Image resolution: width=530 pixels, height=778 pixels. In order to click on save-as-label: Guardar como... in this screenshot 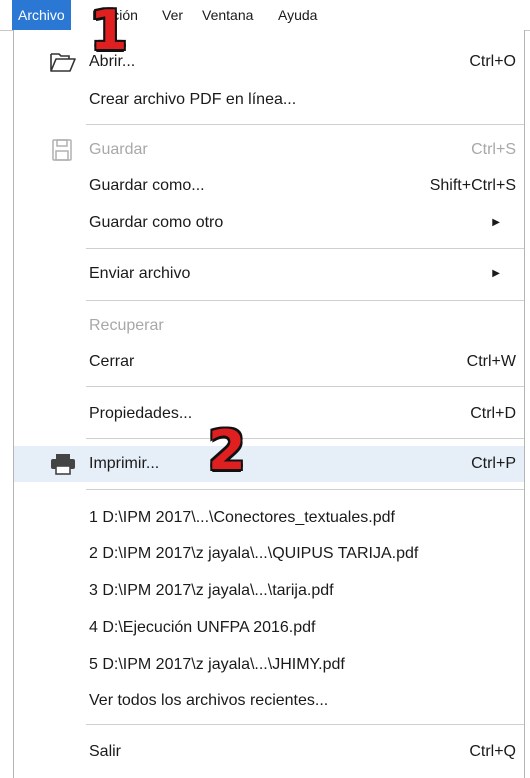, I will do `click(147, 185)`.